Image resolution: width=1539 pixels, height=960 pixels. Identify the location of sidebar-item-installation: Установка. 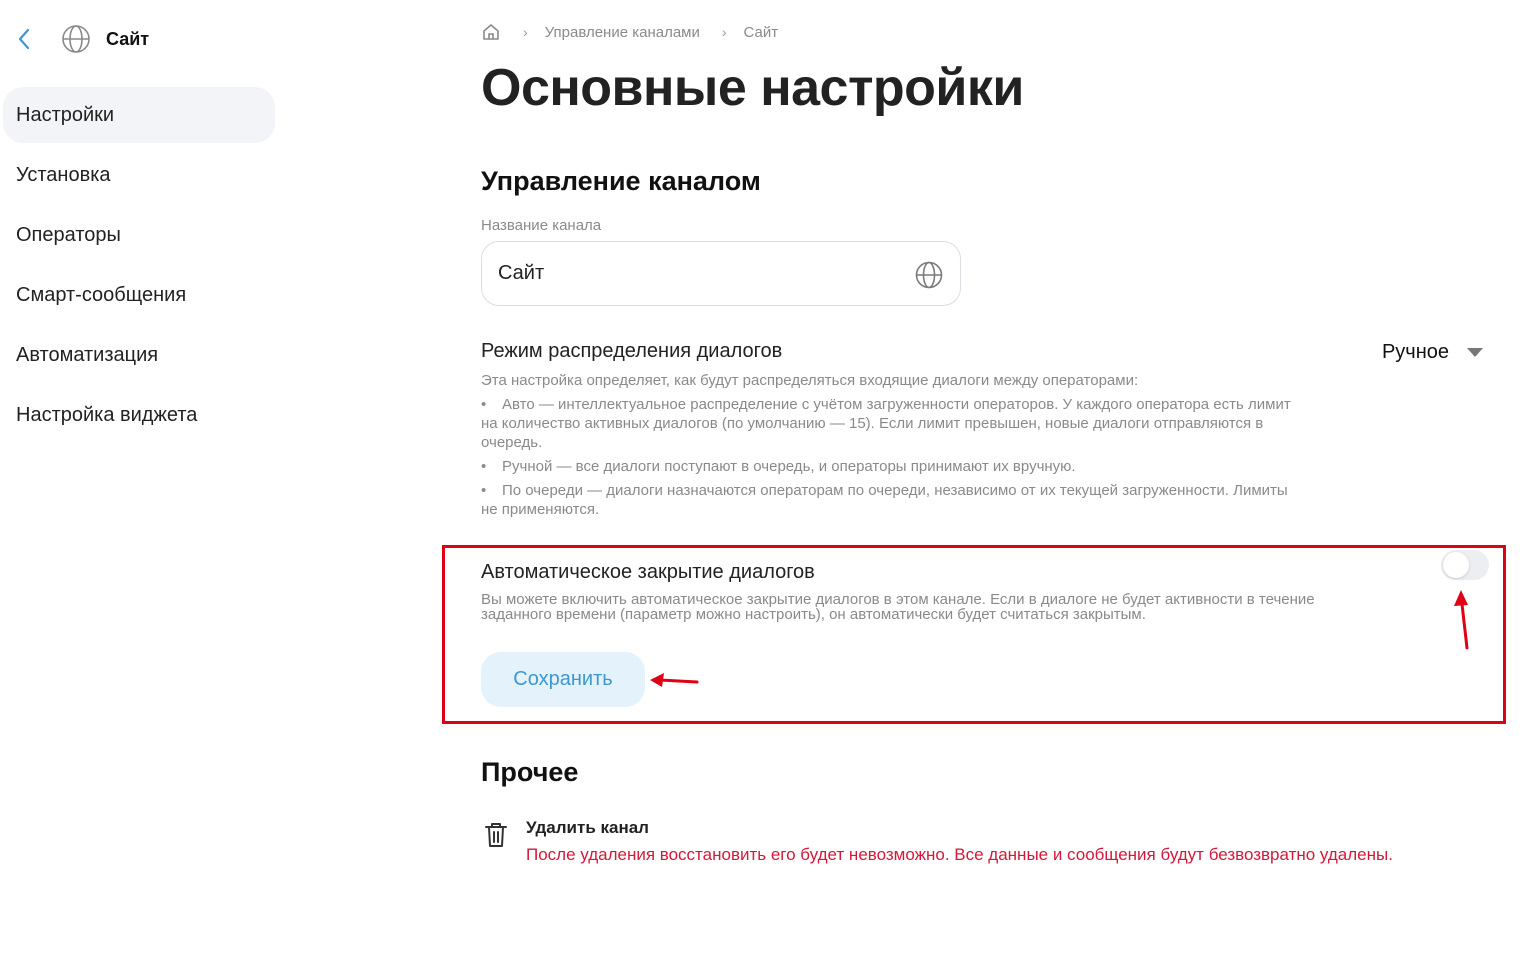
(139, 175).